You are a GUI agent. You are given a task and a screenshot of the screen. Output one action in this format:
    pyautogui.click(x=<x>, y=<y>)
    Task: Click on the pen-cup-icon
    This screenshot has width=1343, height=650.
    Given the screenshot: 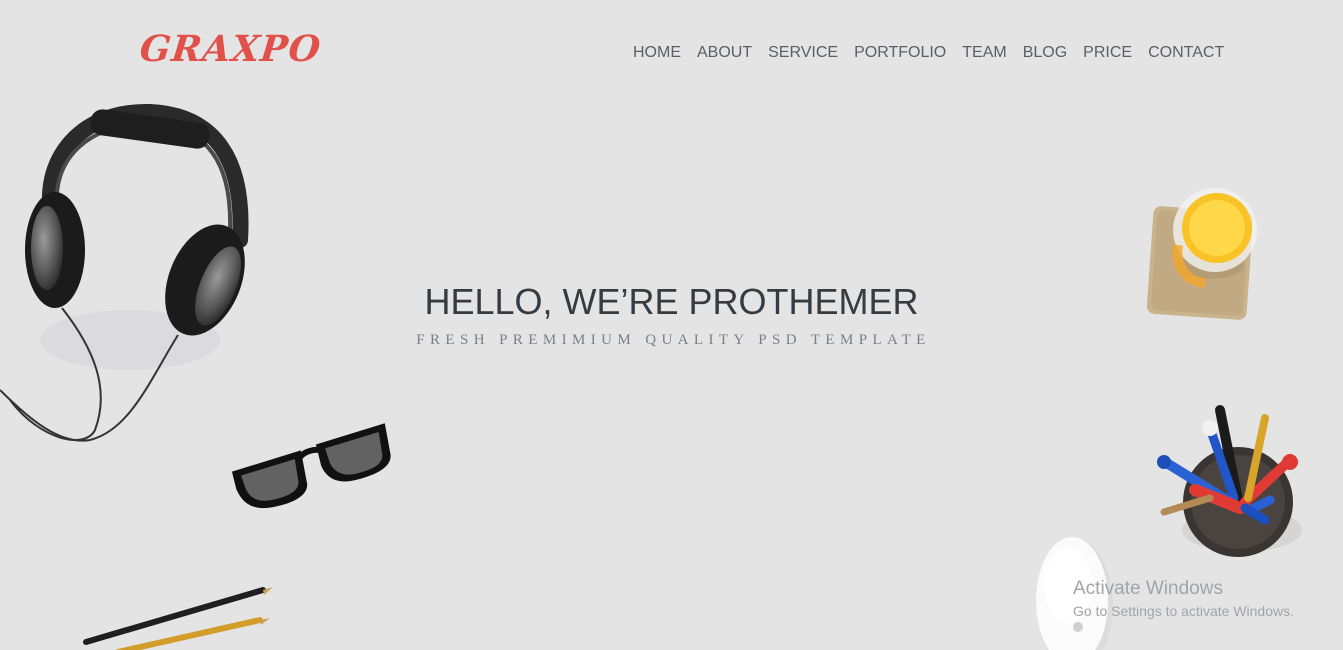 What is the action you would take?
    pyautogui.click(x=1229, y=481)
    